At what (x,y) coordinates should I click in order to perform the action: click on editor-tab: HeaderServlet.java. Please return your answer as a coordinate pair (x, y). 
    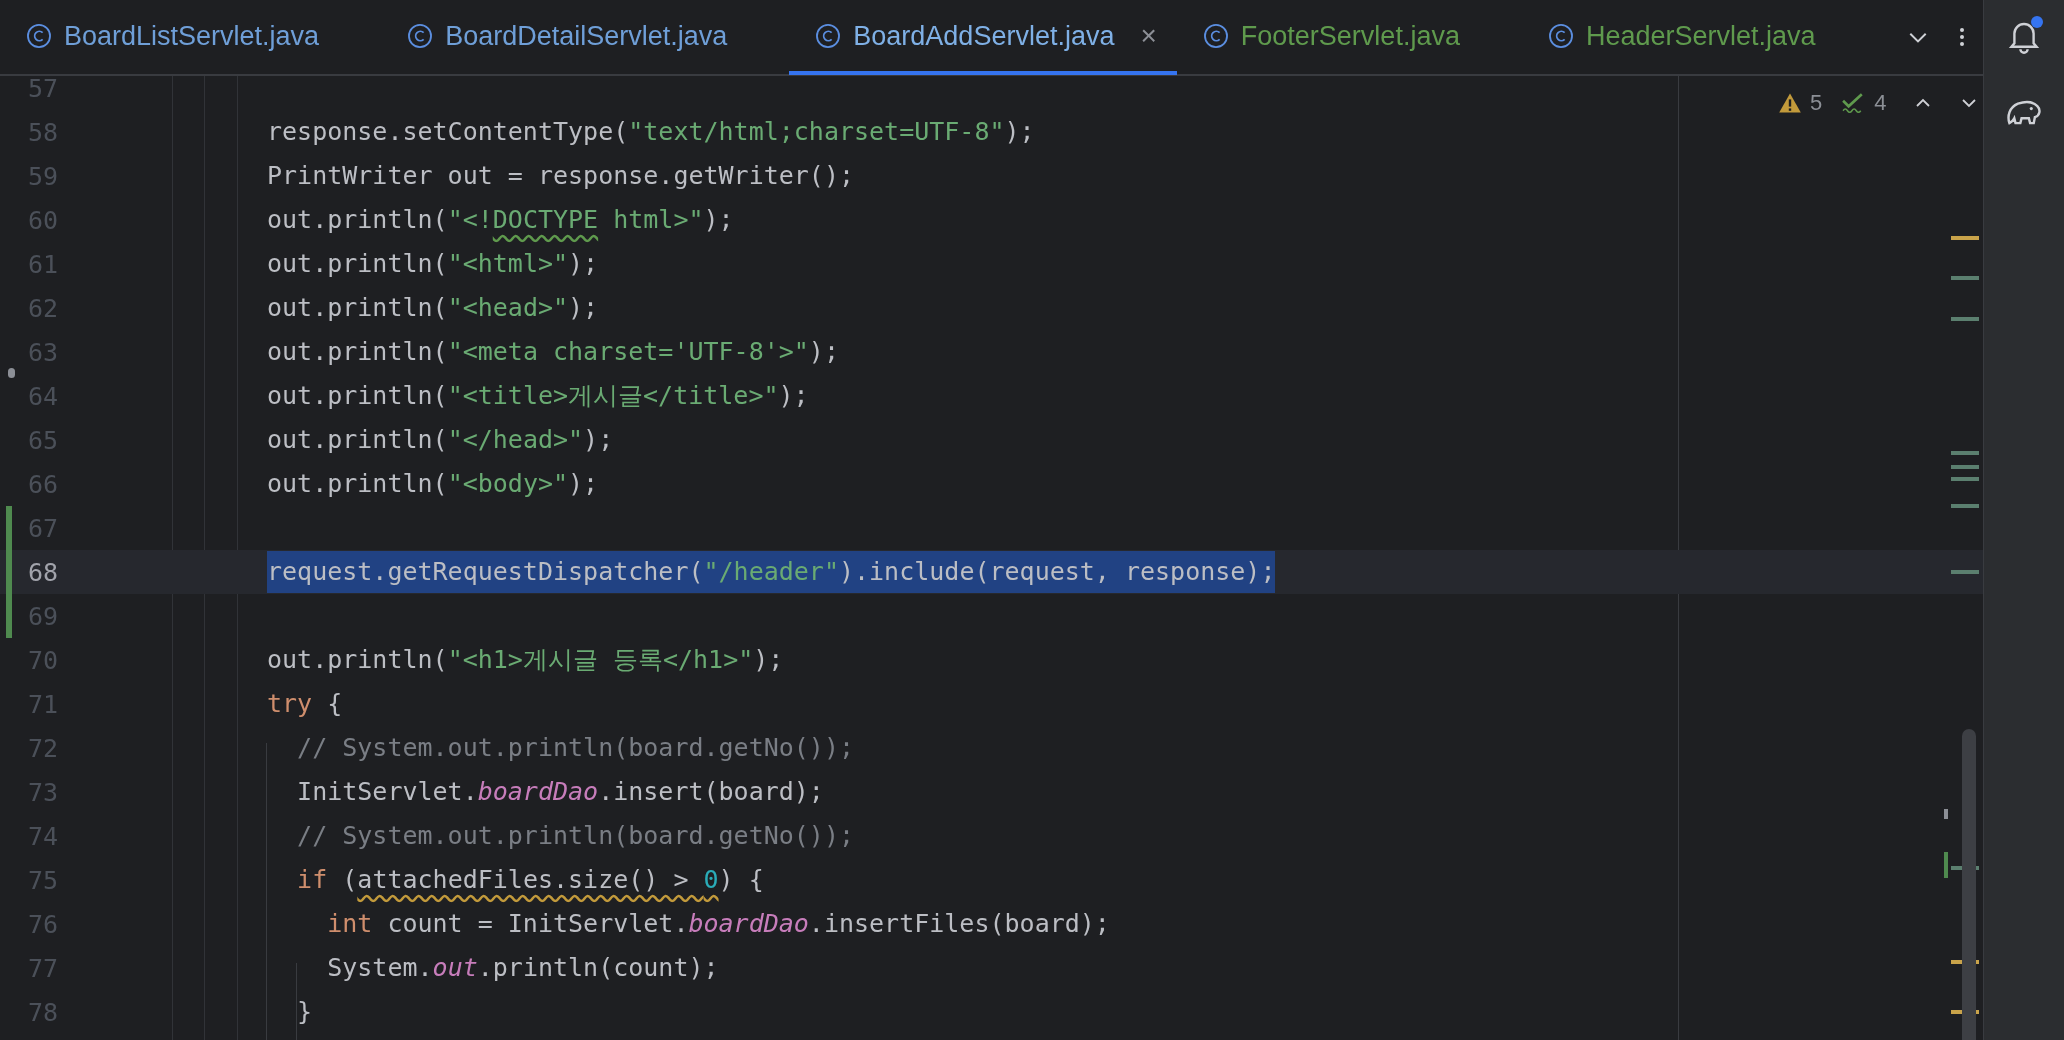
    Looking at the image, I should click on (1699, 38).